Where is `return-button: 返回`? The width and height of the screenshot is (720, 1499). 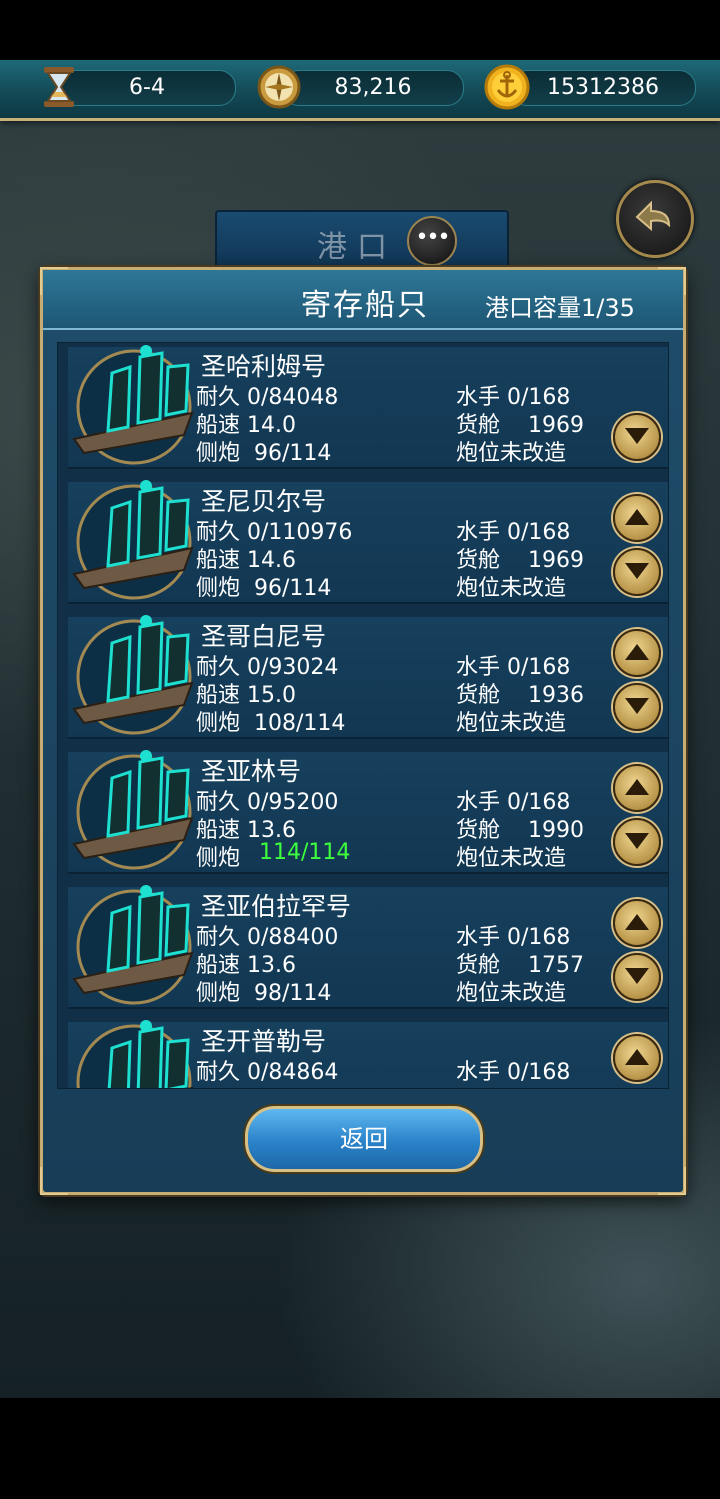
return-button: 返回 is located at coordinates (364, 1139).